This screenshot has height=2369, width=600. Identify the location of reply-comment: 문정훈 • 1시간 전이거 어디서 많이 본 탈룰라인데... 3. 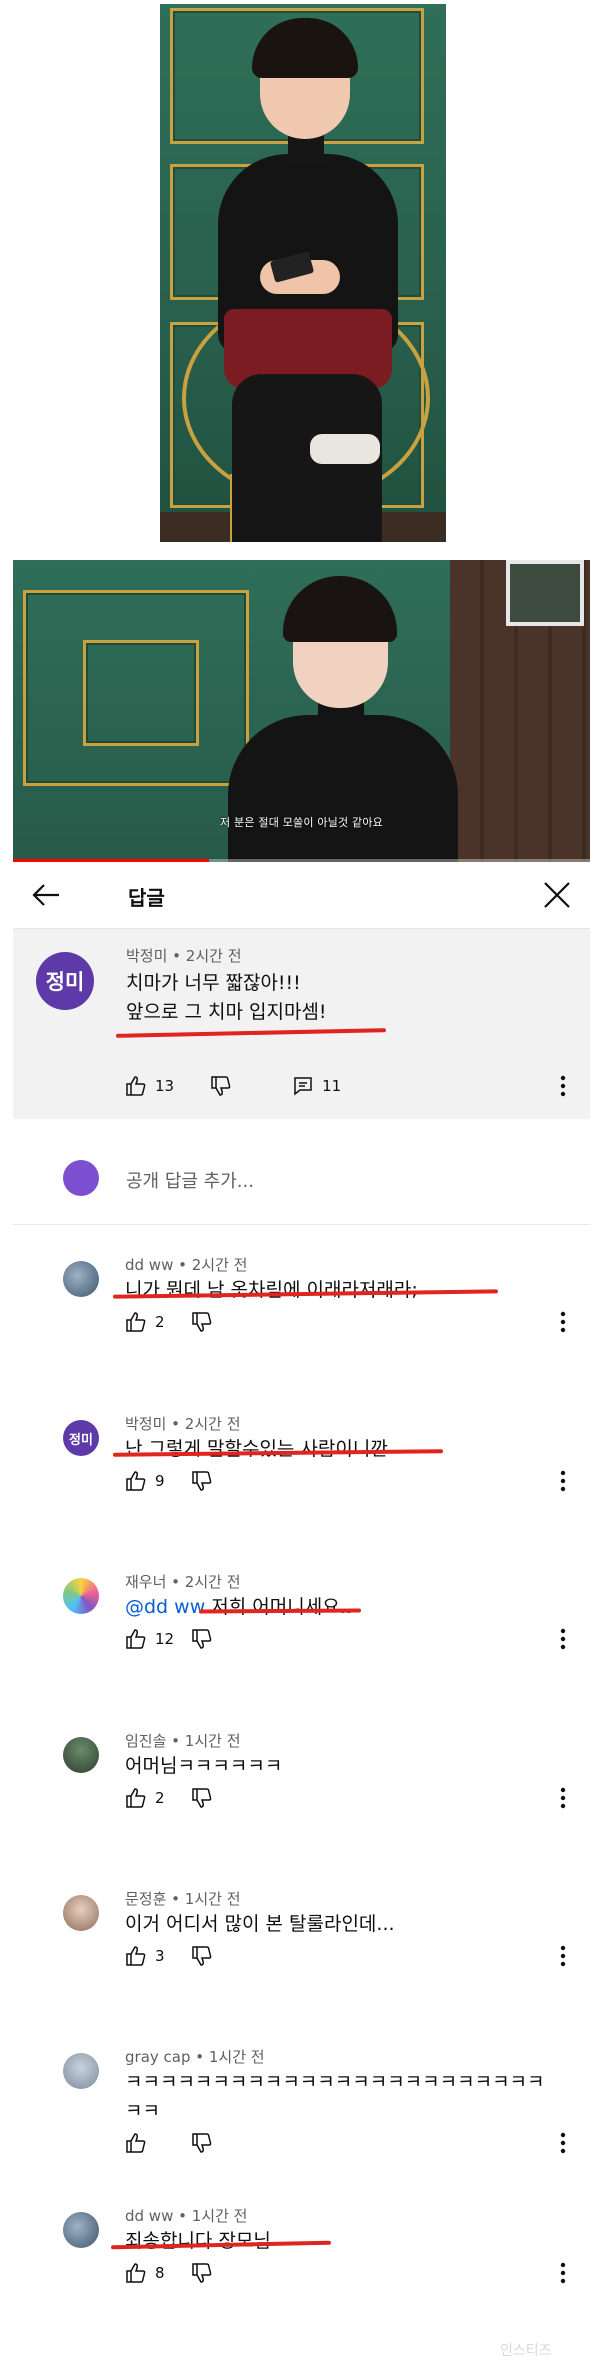
(301, 1949).